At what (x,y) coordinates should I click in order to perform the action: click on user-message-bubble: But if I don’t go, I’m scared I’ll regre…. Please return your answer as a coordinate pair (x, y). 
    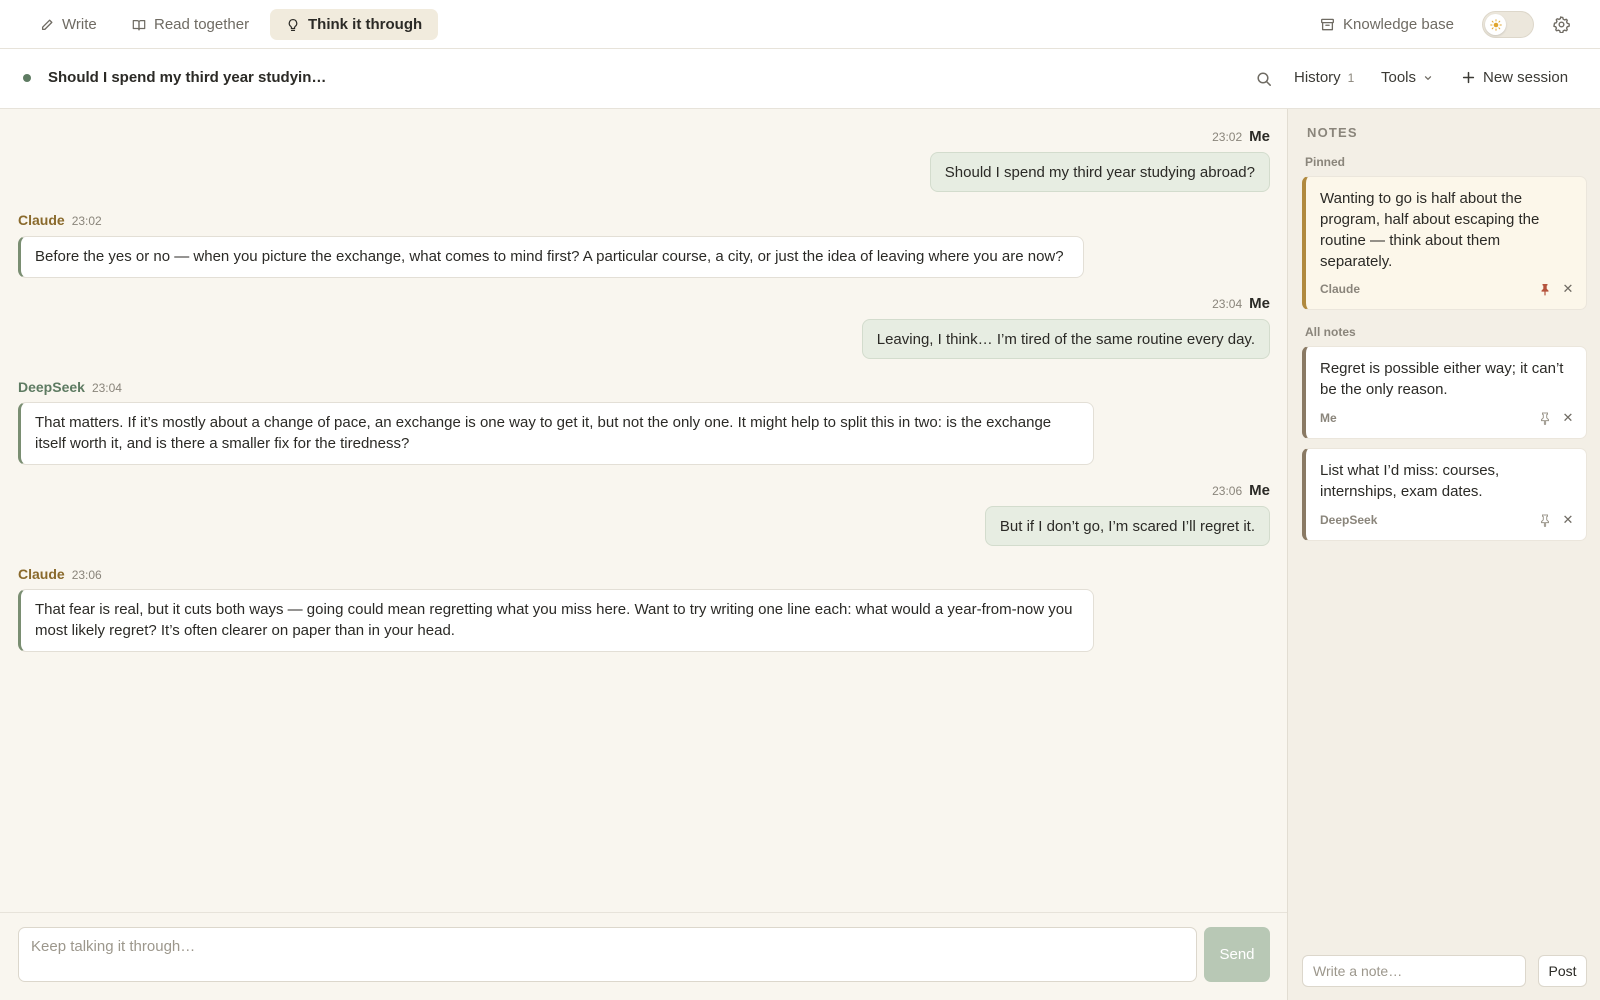
    Looking at the image, I should click on (1127, 526).